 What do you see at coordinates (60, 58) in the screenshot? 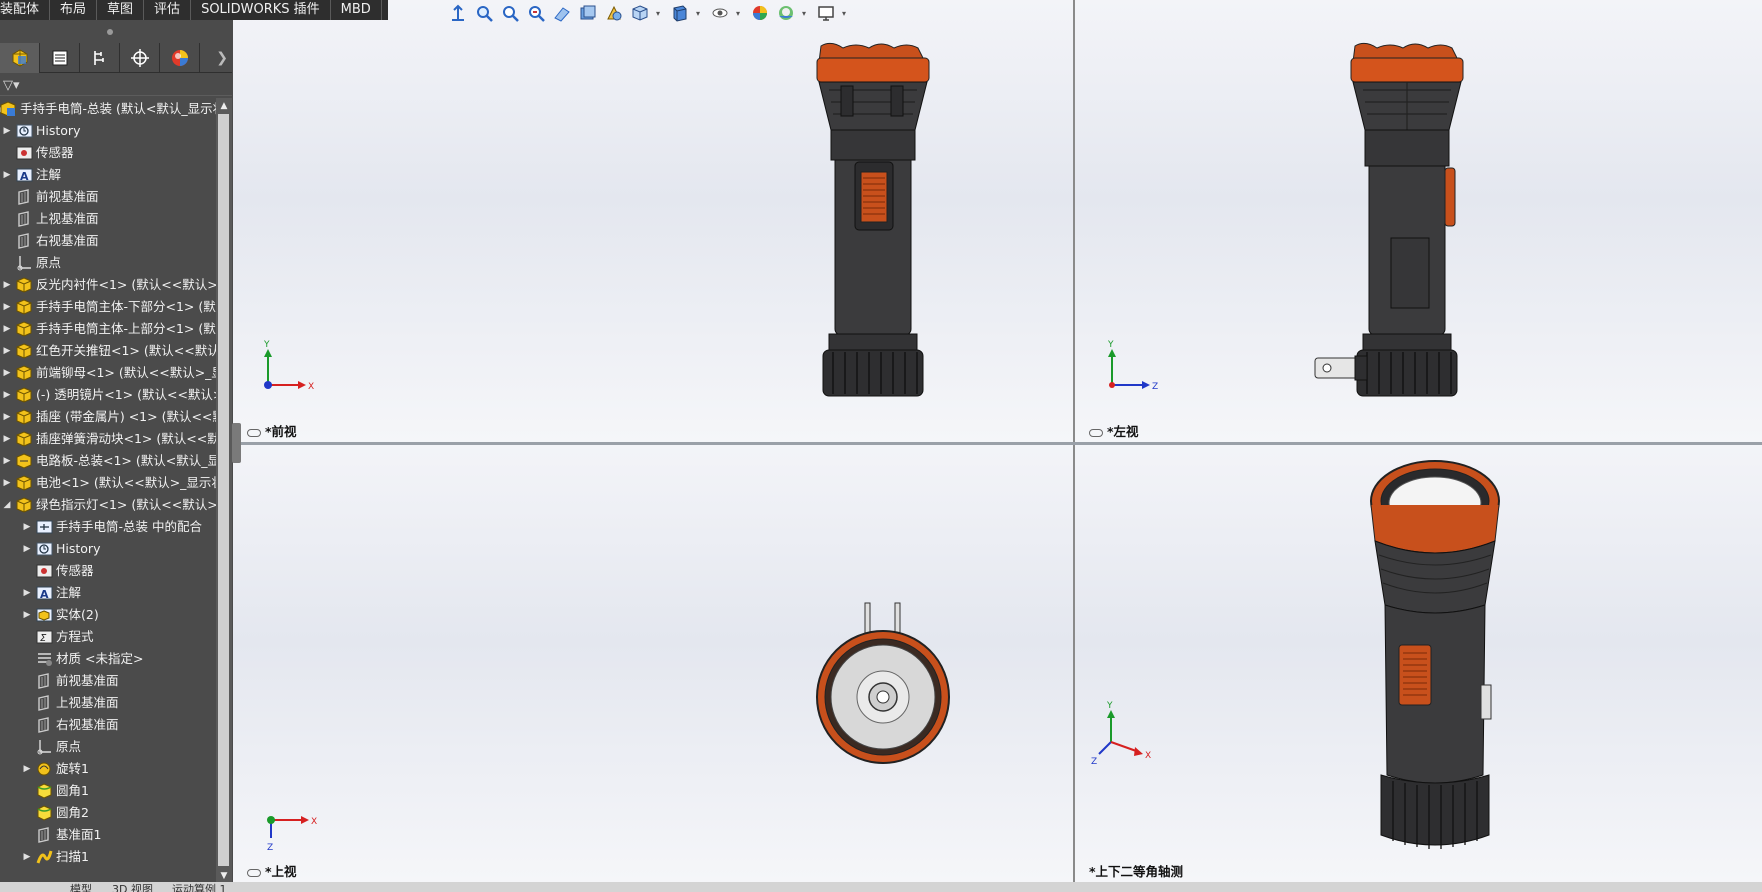
I see `property-manager-tab` at bounding box center [60, 58].